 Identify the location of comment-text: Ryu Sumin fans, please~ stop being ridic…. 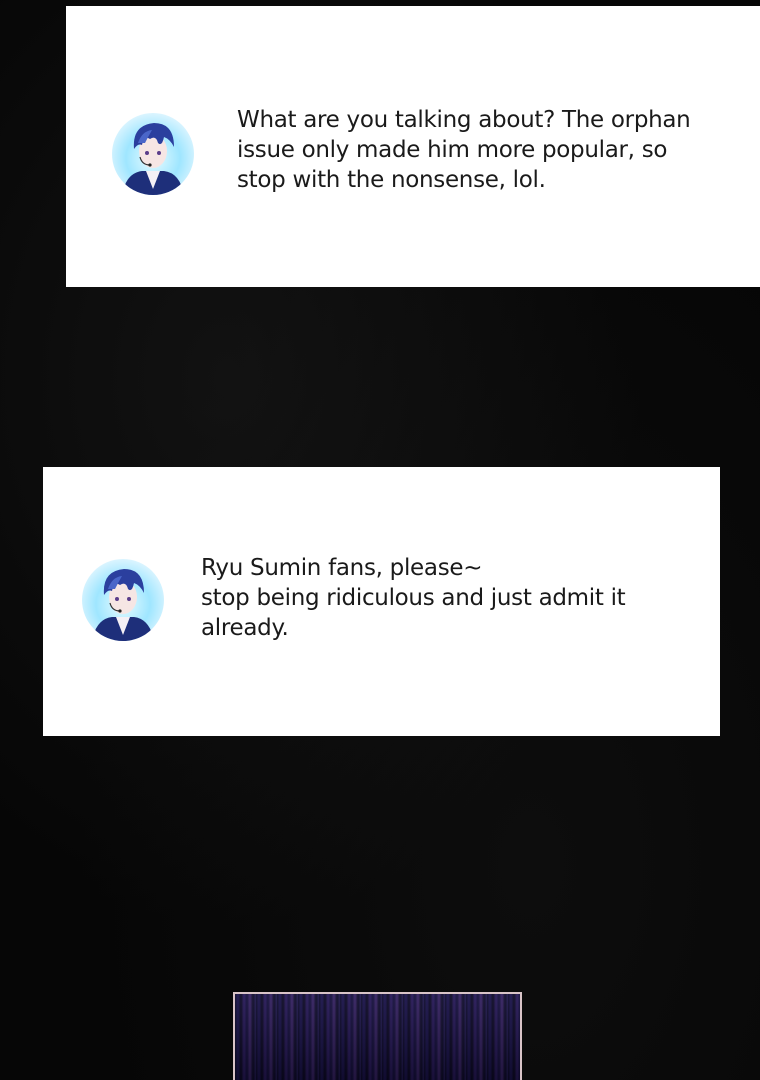
(413, 598).